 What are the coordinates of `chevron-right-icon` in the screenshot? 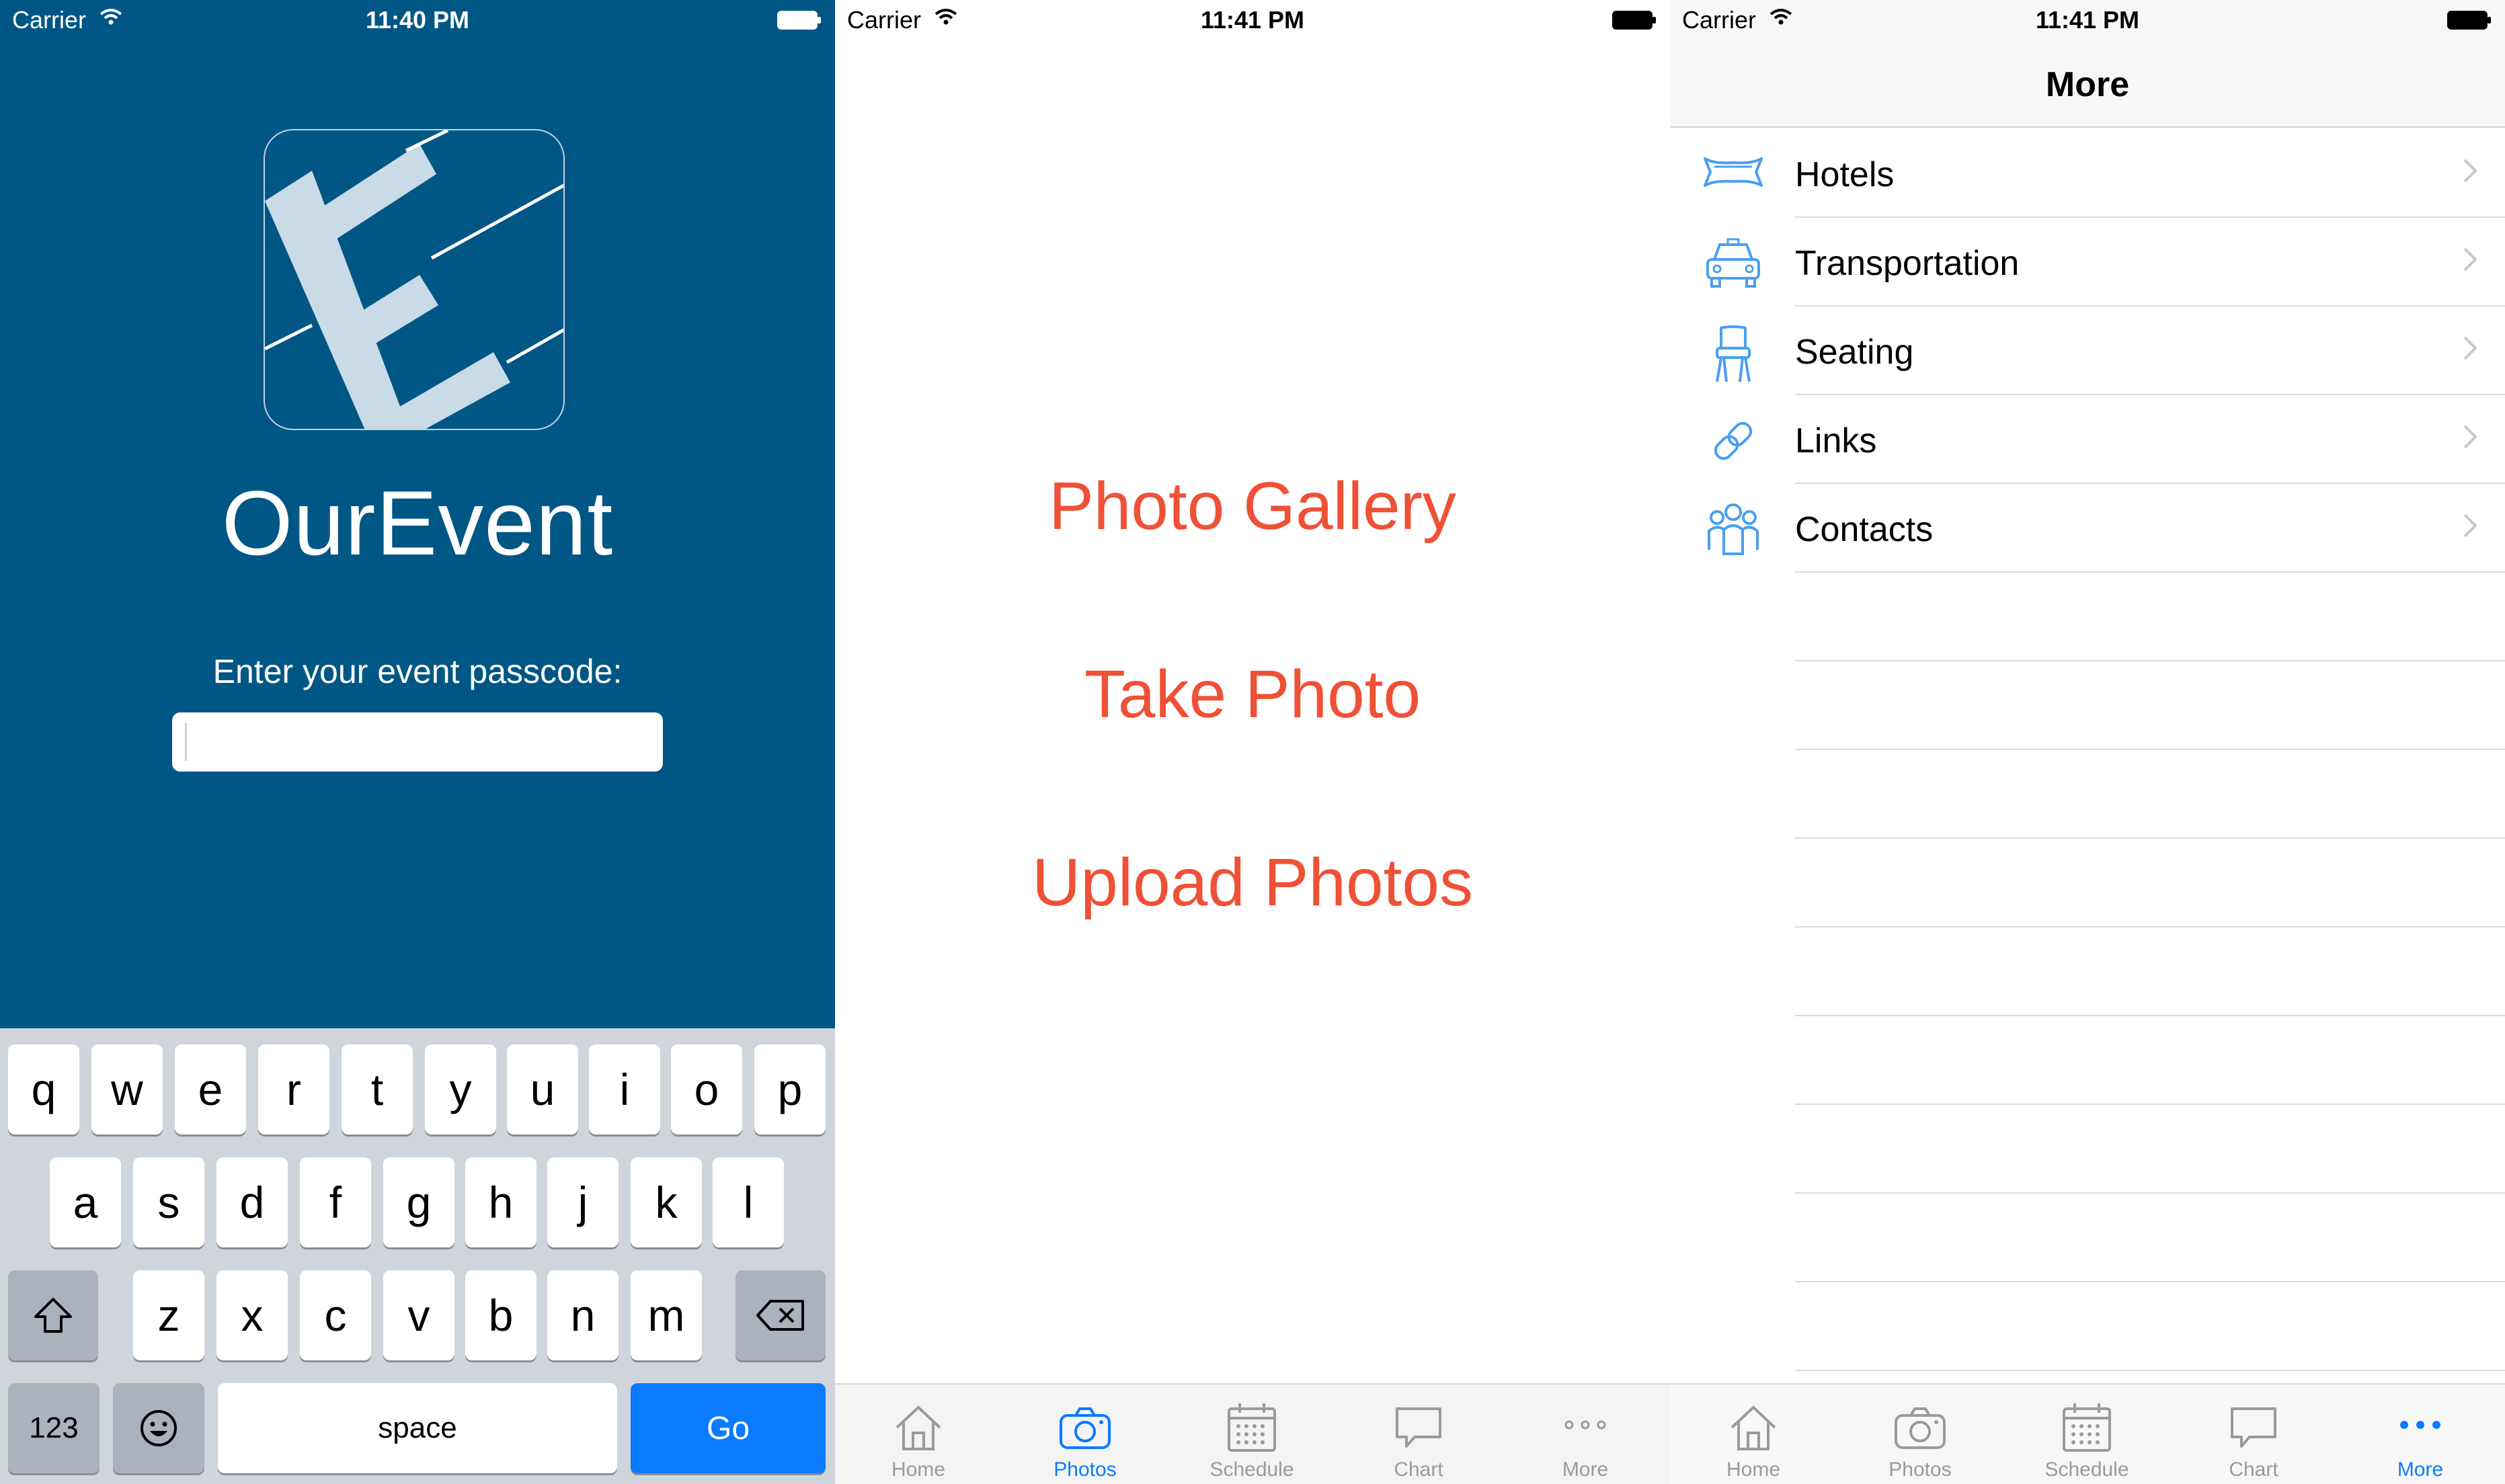 It's located at (2470, 348).